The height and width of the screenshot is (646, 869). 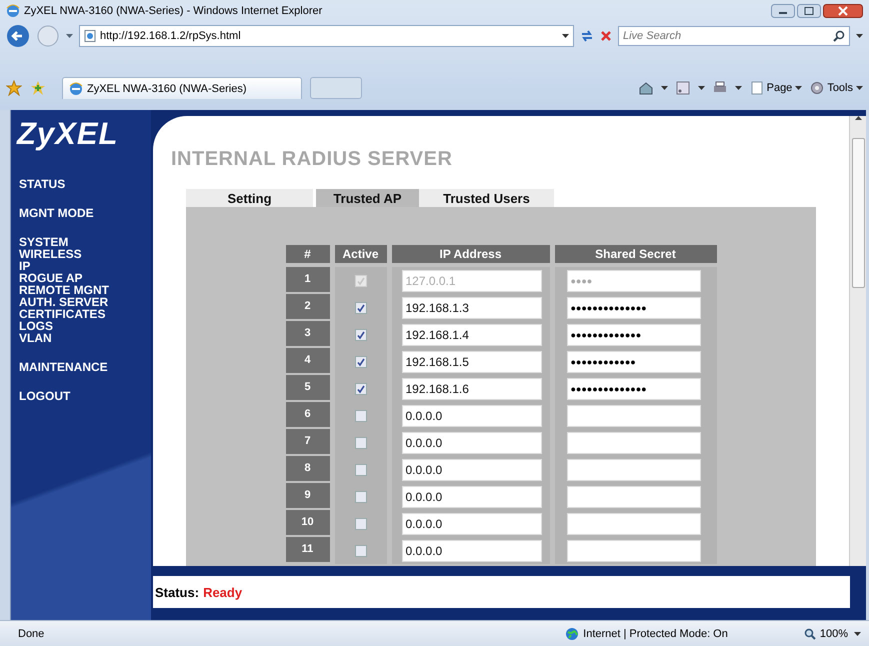 I want to click on sidebar-link: VLAN, so click(x=35, y=338).